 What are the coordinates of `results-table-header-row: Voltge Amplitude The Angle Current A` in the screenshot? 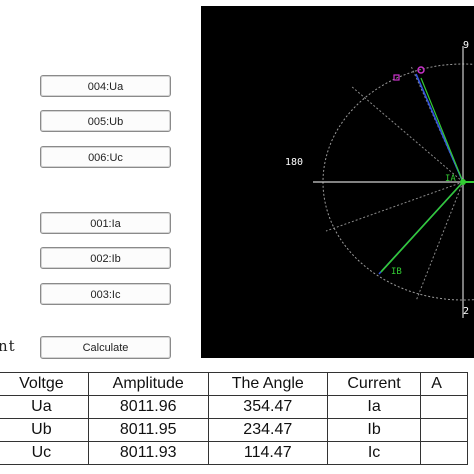 It's located at (234, 384).